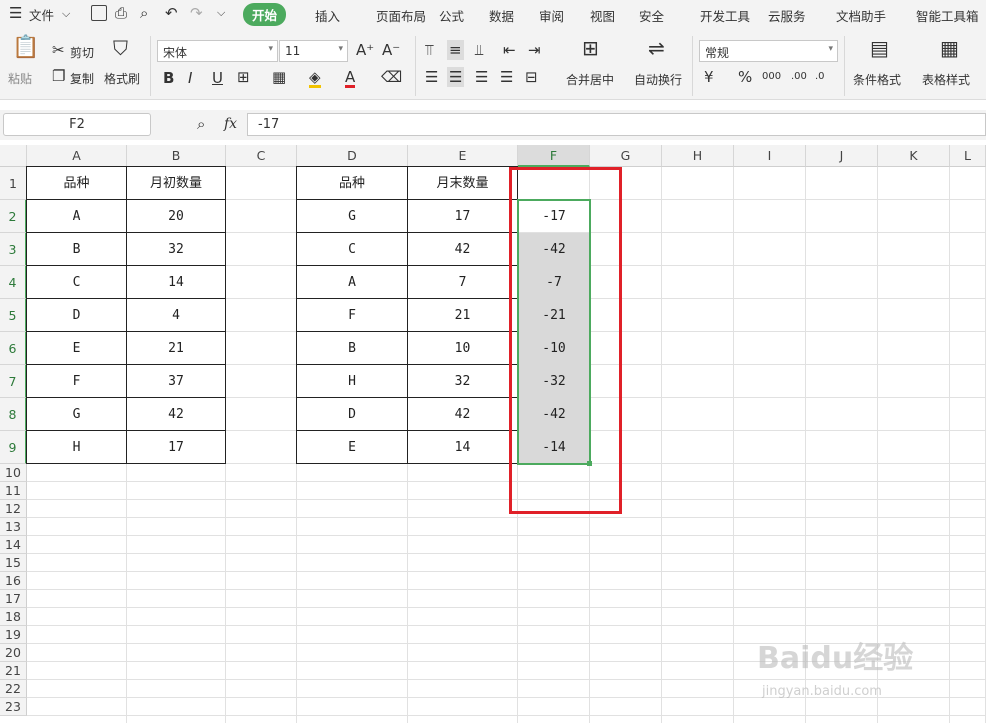  Describe the element at coordinates (877, 79) in the screenshot. I see `conditional-format-button: 条件格式` at that location.